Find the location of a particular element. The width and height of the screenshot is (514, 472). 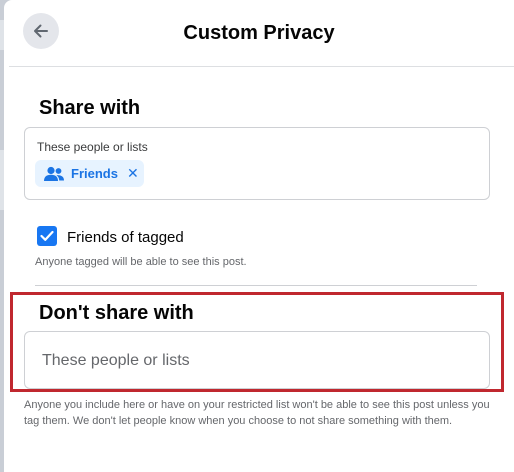

friends-chip: Friends ✕ is located at coordinates (89, 173).